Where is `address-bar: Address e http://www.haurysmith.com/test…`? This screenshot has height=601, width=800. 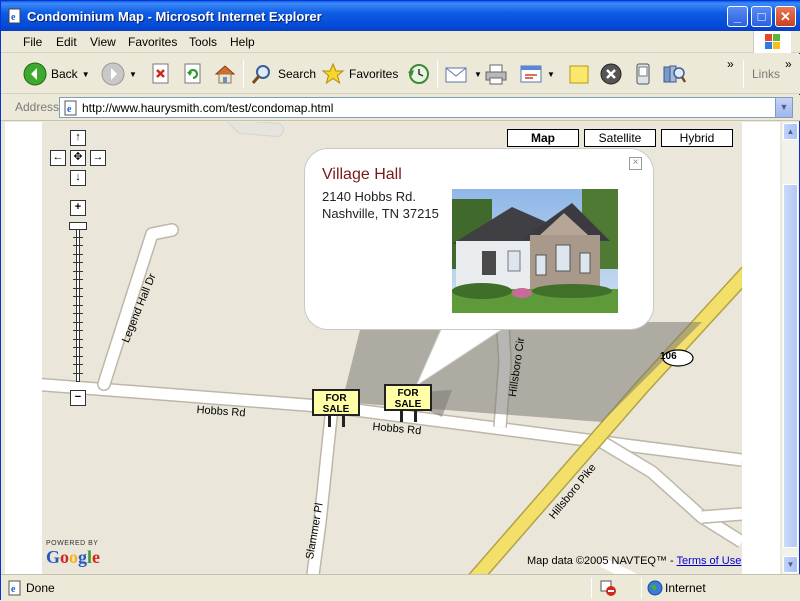
address-bar: Address e http://www.haurysmith.com/test… is located at coordinates (400, 108).